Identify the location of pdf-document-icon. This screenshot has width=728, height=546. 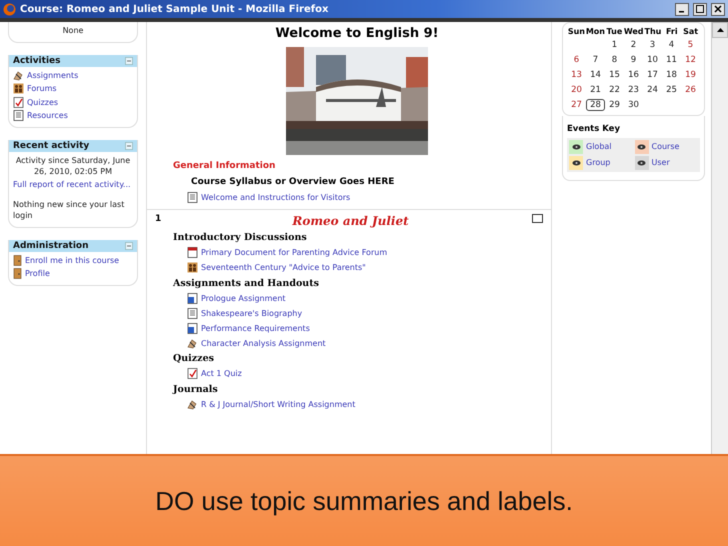
(192, 252).